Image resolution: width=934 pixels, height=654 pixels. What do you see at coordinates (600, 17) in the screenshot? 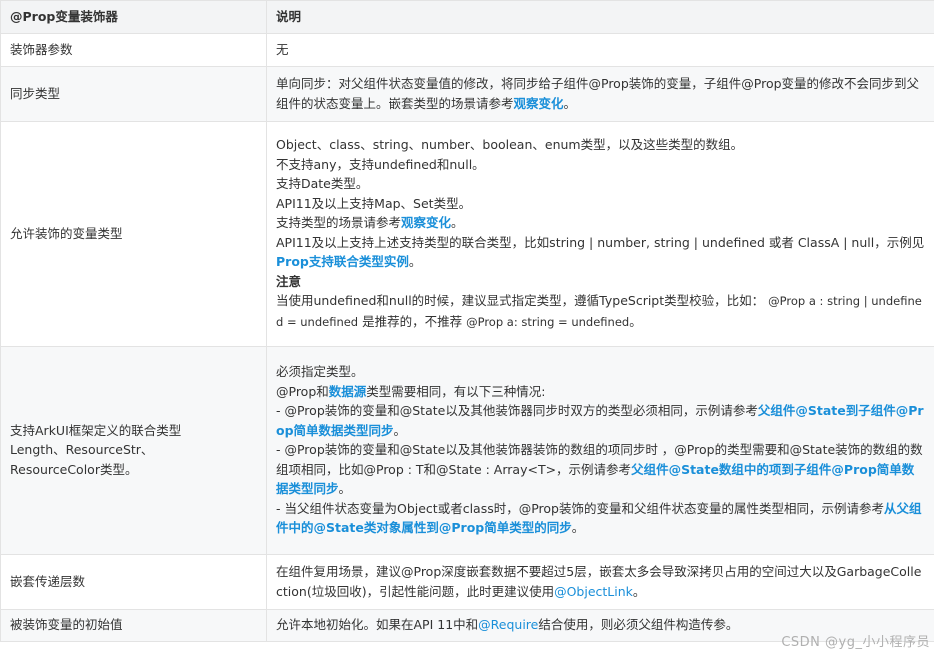
I see `header-description: 说明` at bounding box center [600, 17].